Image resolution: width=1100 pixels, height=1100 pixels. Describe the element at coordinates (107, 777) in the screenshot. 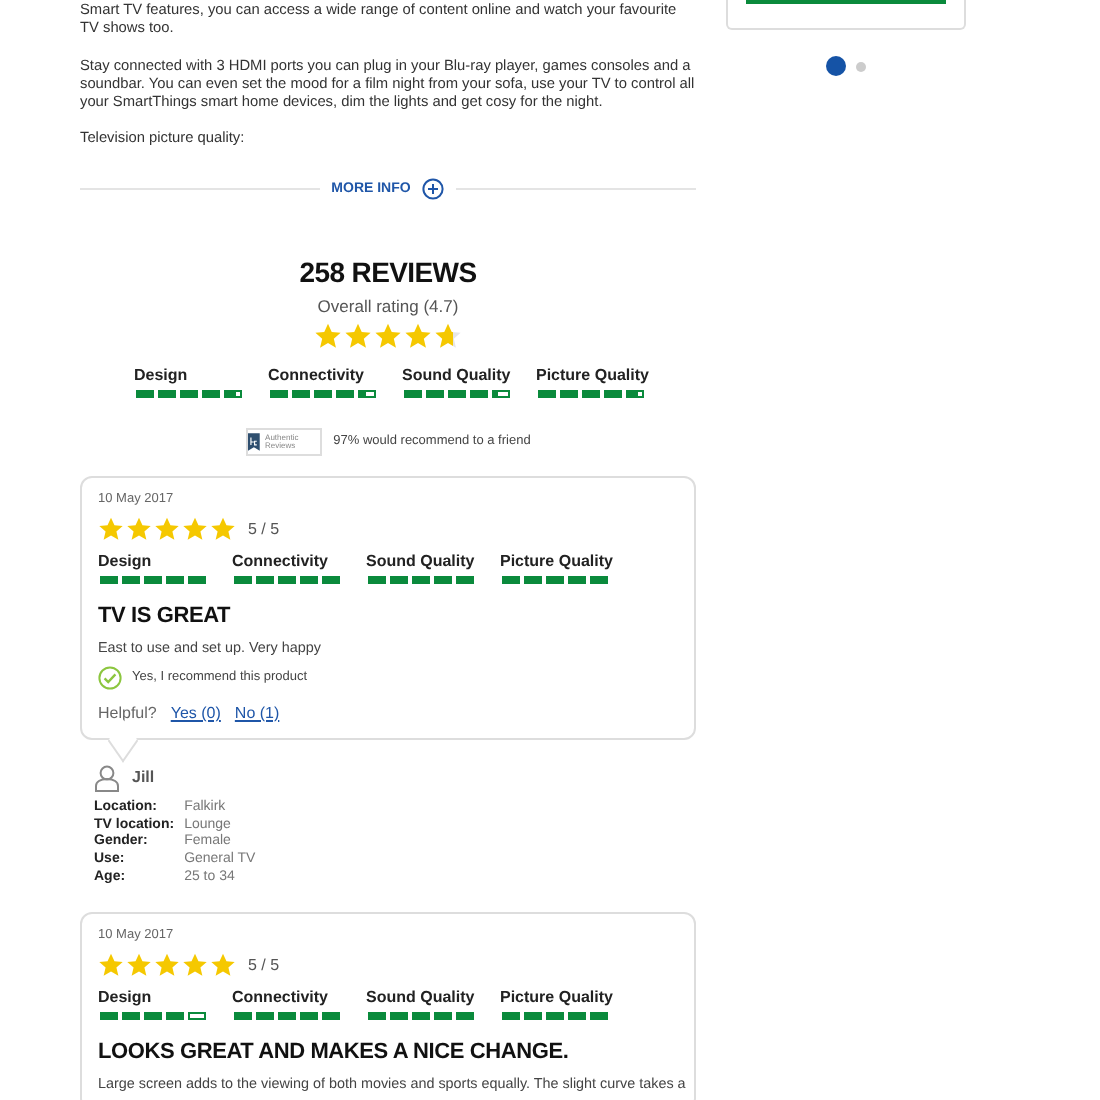

I see `user-icon` at that location.